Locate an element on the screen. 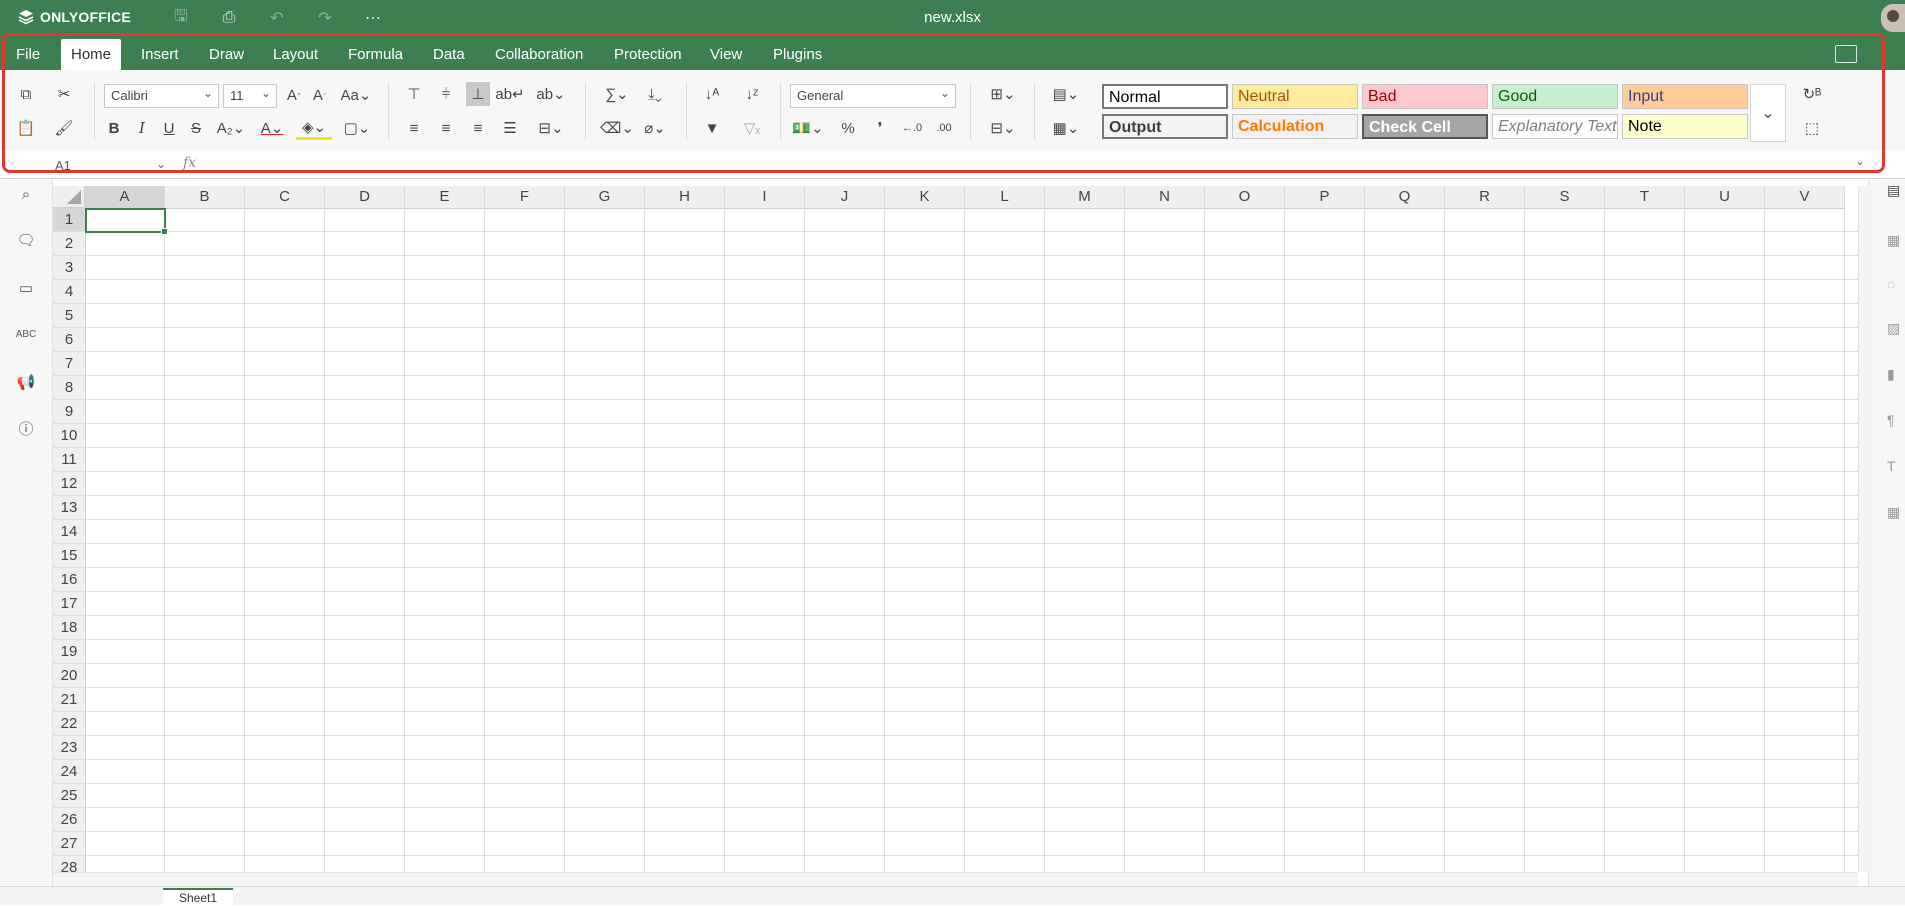 Image resolution: width=1905 pixels, height=907 pixels. tab-collaboration: Collaboration is located at coordinates (539, 54).